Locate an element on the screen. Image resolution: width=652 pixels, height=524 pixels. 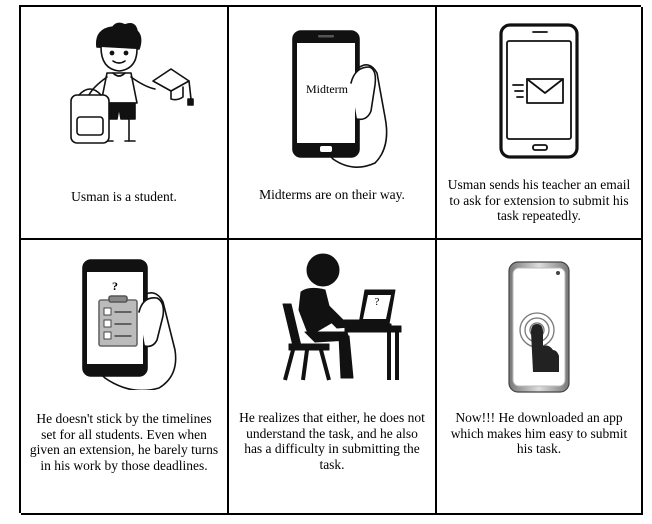
panel-2: Midterm Midterms are on their way. is located at coordinates (333, 123).